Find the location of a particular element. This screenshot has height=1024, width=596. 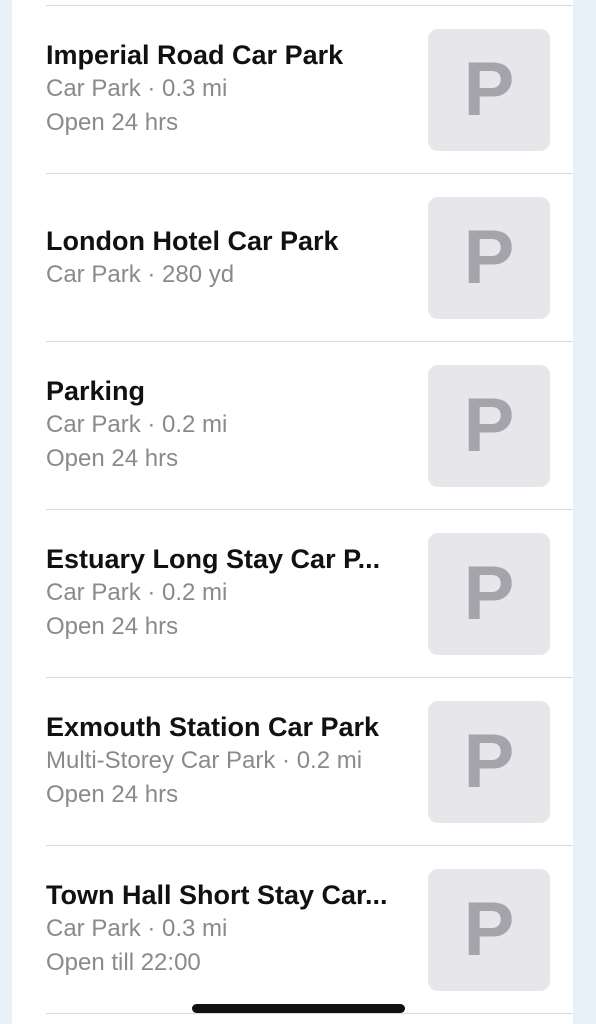

result-hours: Open till 22:00 is located at coordinates (123, 962).